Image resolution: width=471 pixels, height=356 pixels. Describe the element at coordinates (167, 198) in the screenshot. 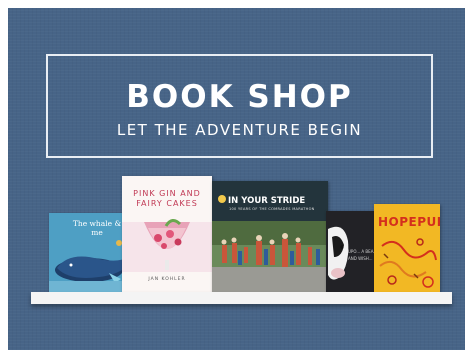

I see `book-title: PINK GIN AND FAIRY CAKES` at that location.